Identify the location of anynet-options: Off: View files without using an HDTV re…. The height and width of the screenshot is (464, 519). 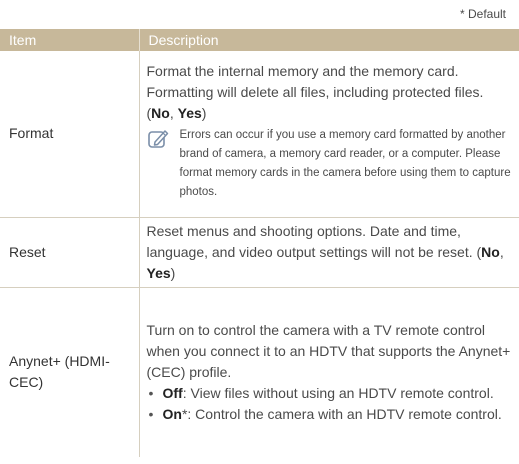
(330, 404).